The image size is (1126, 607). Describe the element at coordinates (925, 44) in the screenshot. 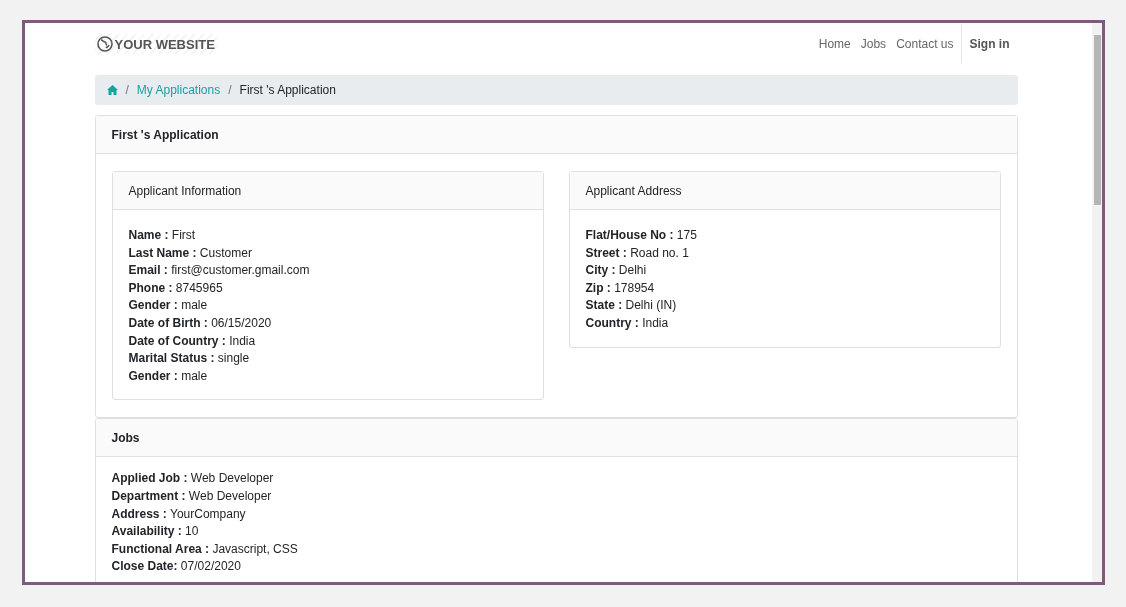

I see `nav-link: Contact us` at that location.